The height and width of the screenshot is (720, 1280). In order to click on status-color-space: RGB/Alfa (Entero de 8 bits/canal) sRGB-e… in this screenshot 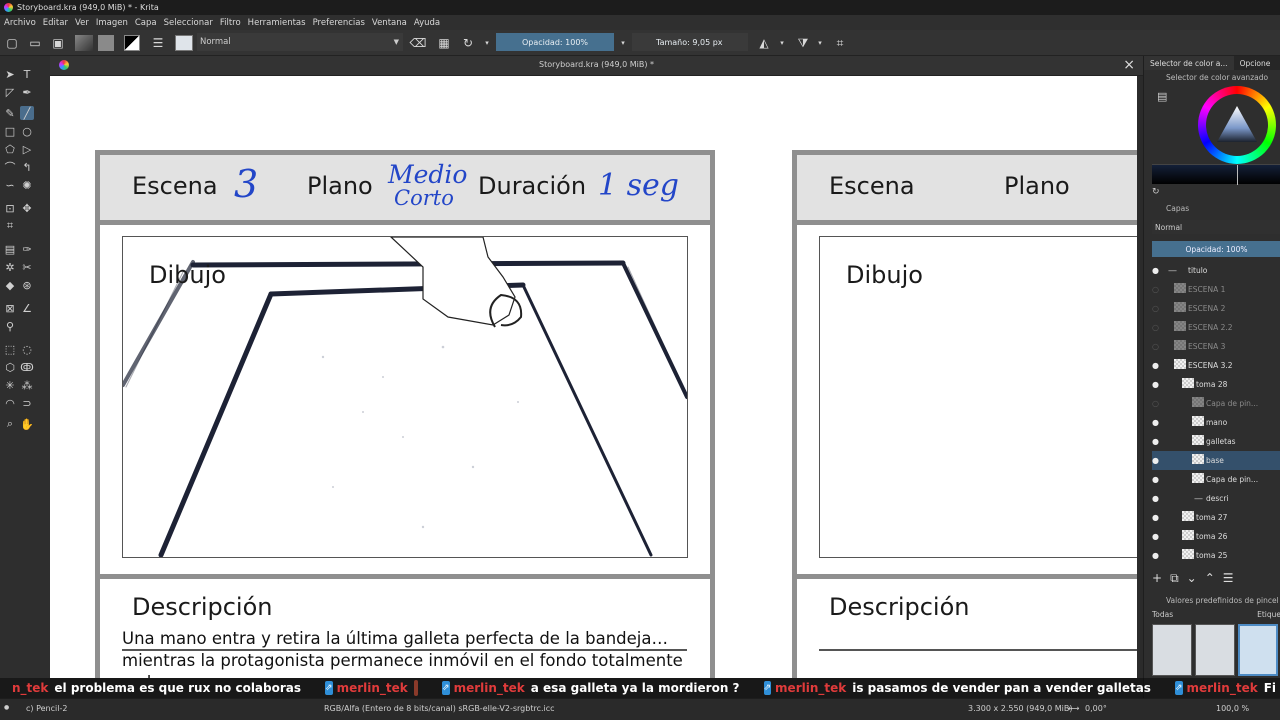, I will do `click(439, 708)`.